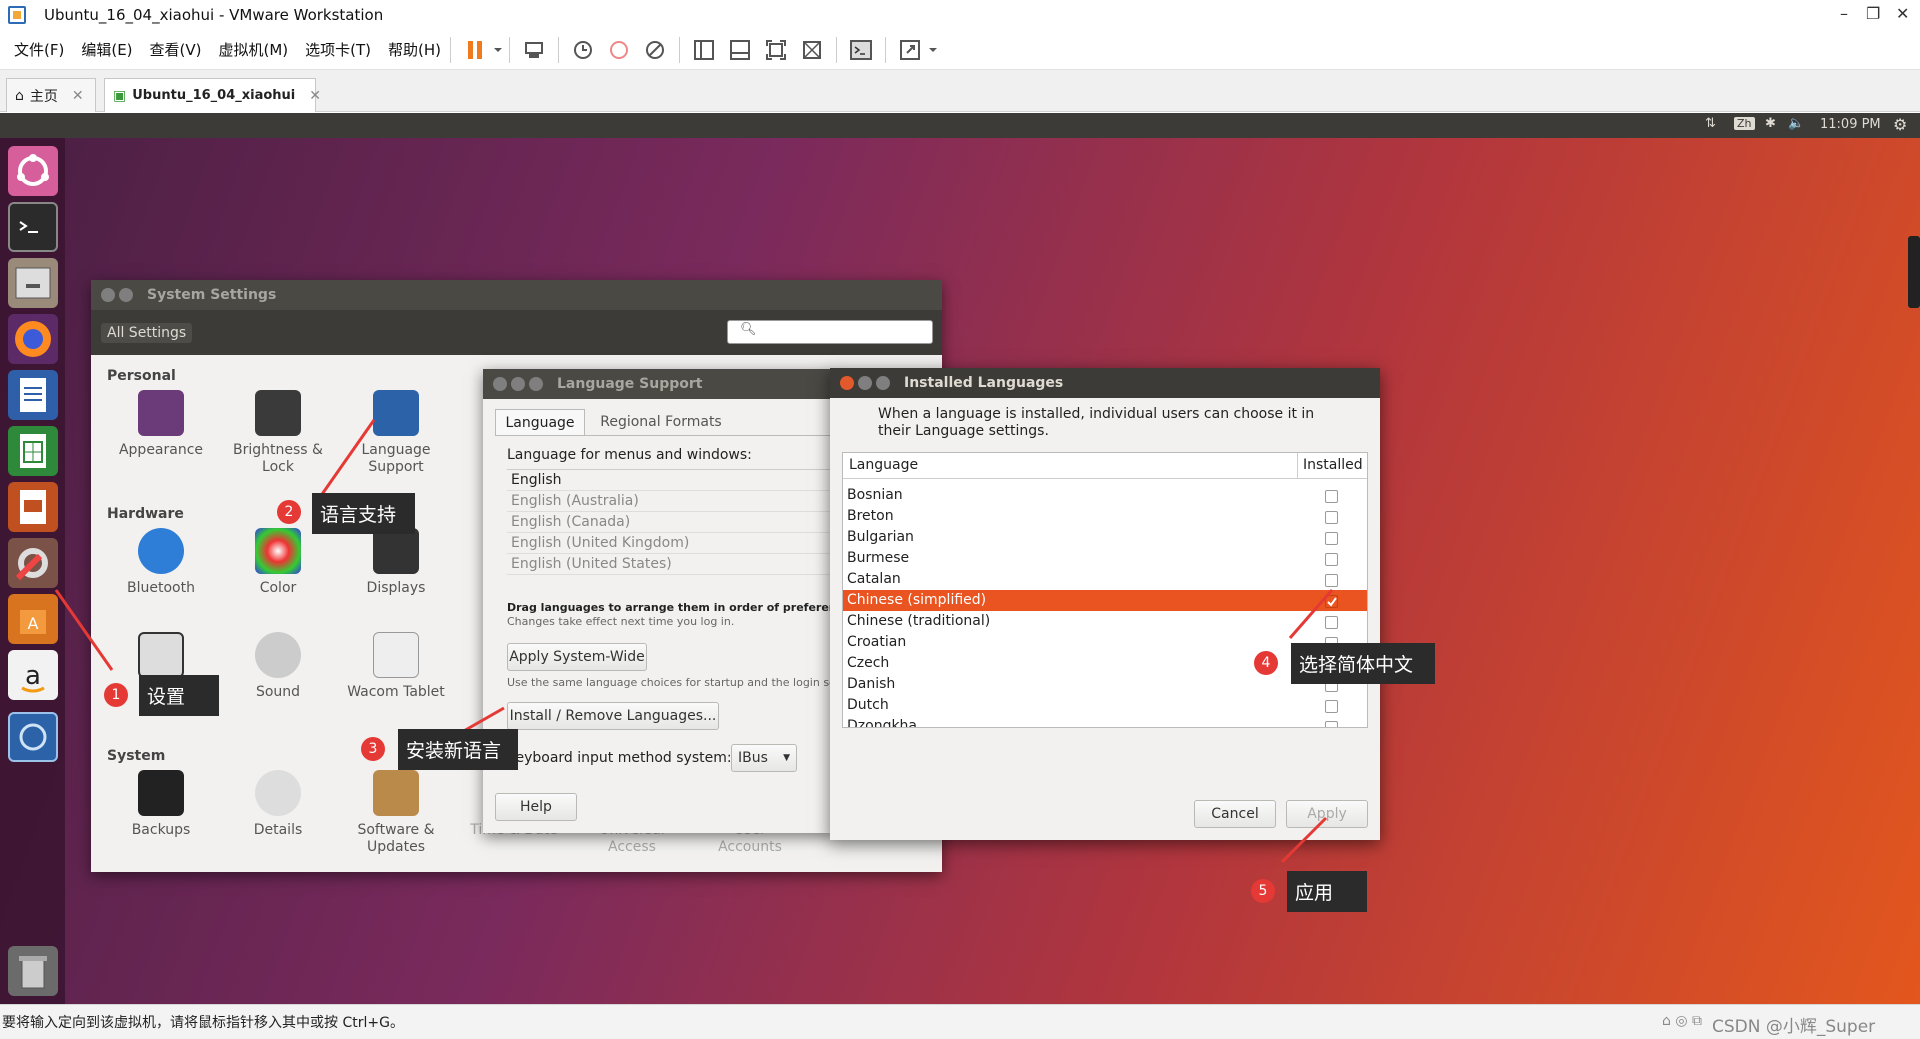  I want to click on annotation-badge-2: 2, so click(289, 512).